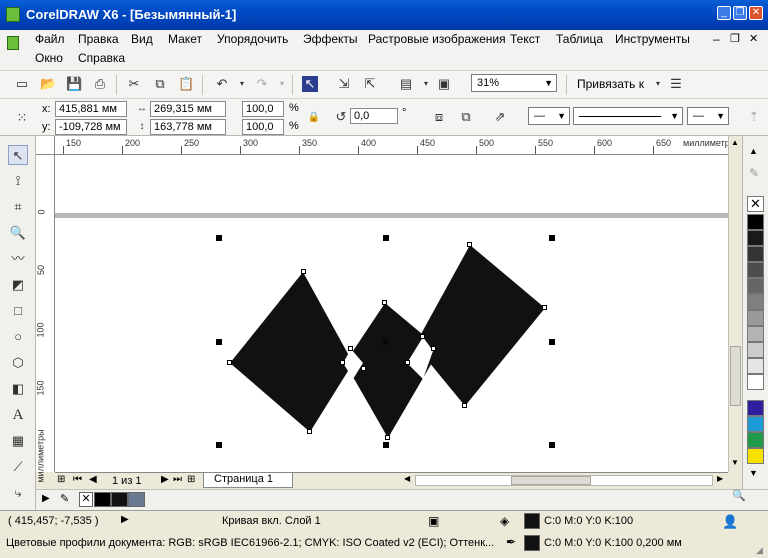  Describe the element at coordinates (735, 304) in the screenshot. I see `vertical-scrollbar: ▲ ▼` at that location.